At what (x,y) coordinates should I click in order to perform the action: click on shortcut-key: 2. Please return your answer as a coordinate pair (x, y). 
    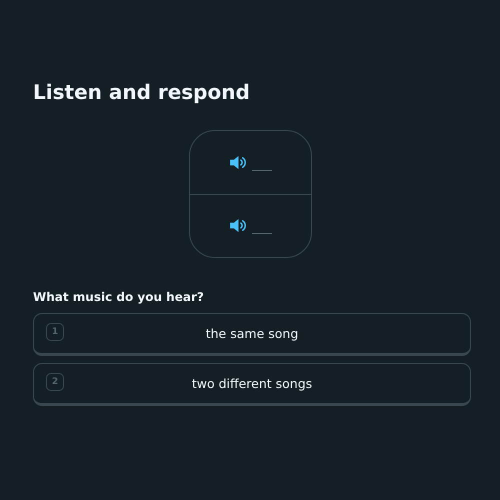
    Looking at the image, I should click on (55, 382).